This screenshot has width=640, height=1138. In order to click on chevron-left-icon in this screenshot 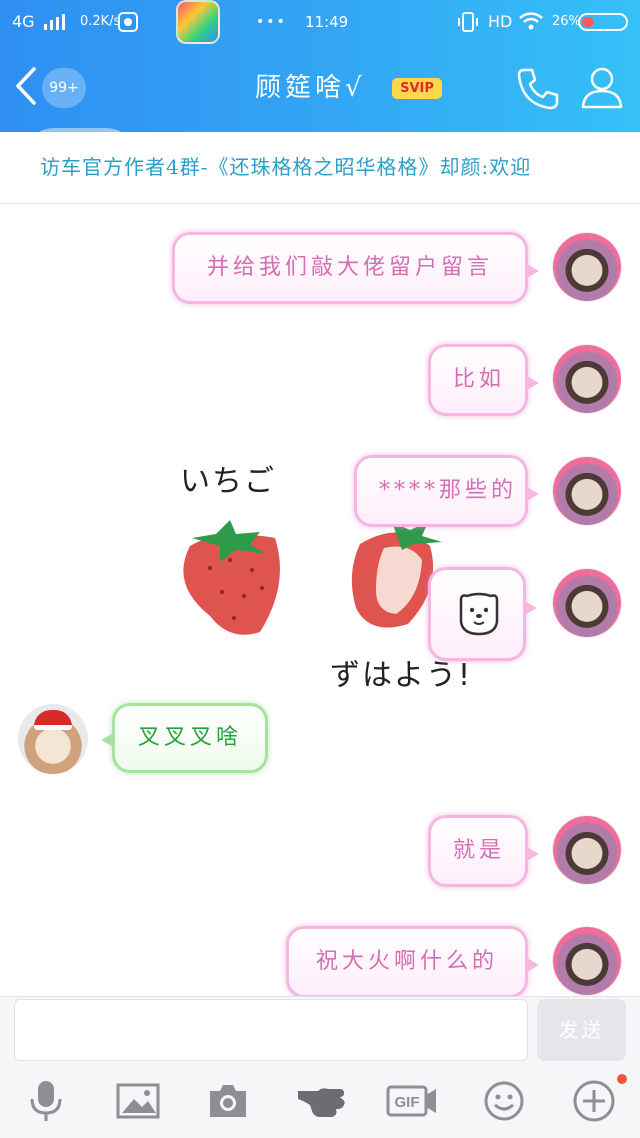, I will do `click(25, 86)`.